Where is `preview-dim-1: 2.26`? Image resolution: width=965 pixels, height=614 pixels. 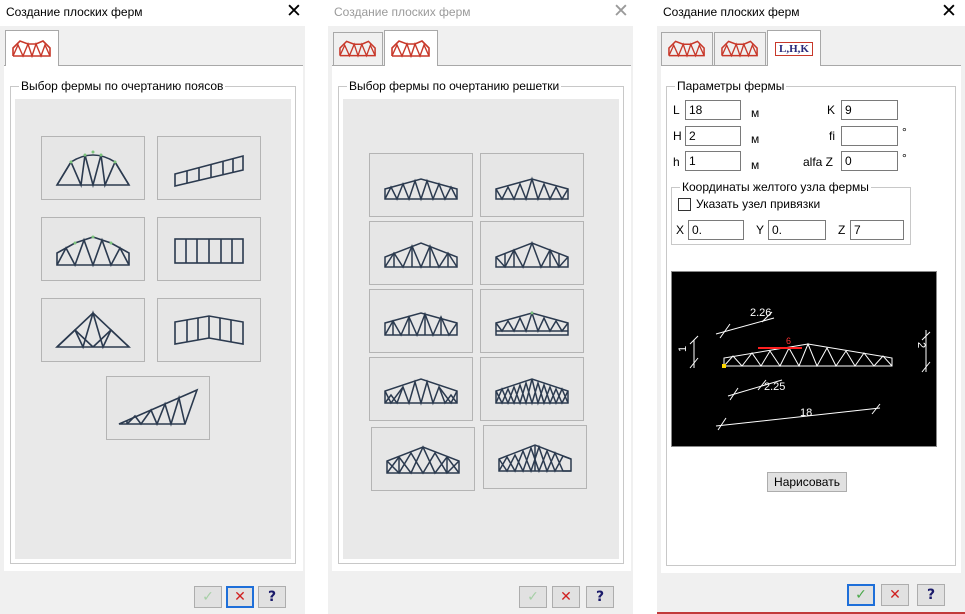
preview-dim-1: 2.26 is located at coordinates (760, 313).